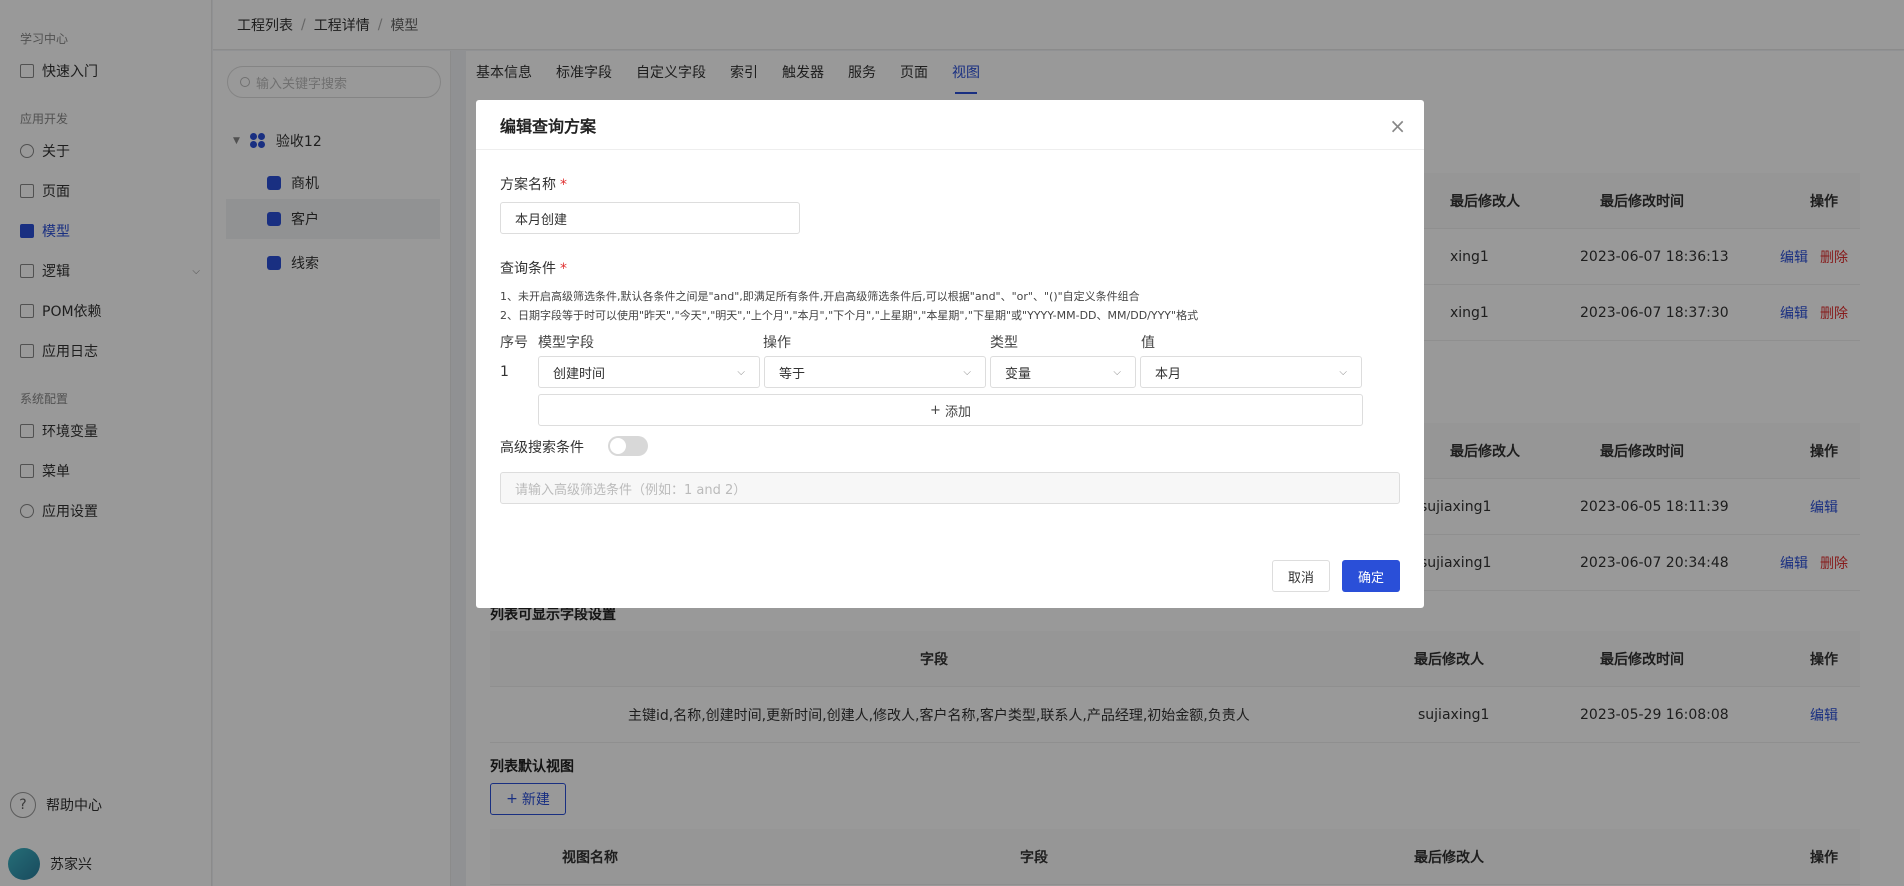 This screenshot has height=886, width=1904. What do you see at coordinates (950, 125) in the screenshot?
I see `modal-title: 编辑查询方案` at bounding box center [950, 125].